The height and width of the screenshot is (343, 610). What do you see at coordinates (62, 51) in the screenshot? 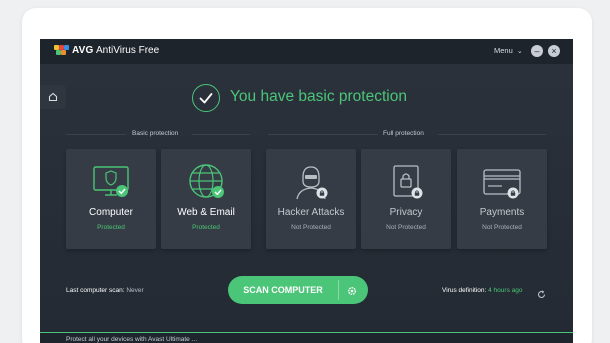
I see `avg-logo-icon` at bounding box center [62, 51].